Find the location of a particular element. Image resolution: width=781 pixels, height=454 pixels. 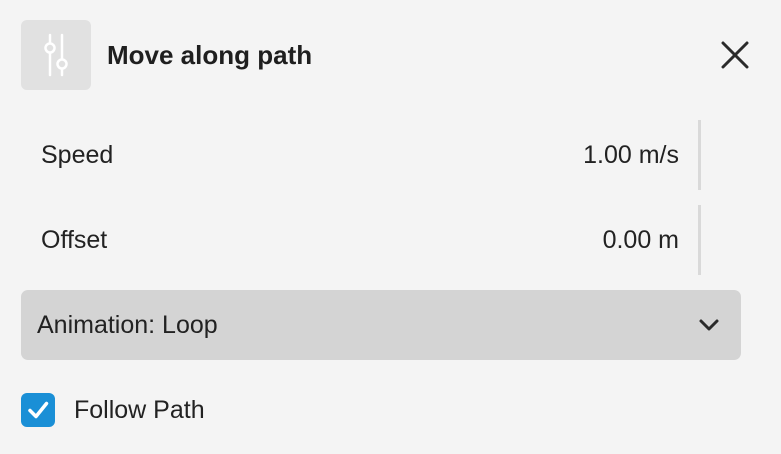

speed-label: Speed is located at coordinates (77, 155).